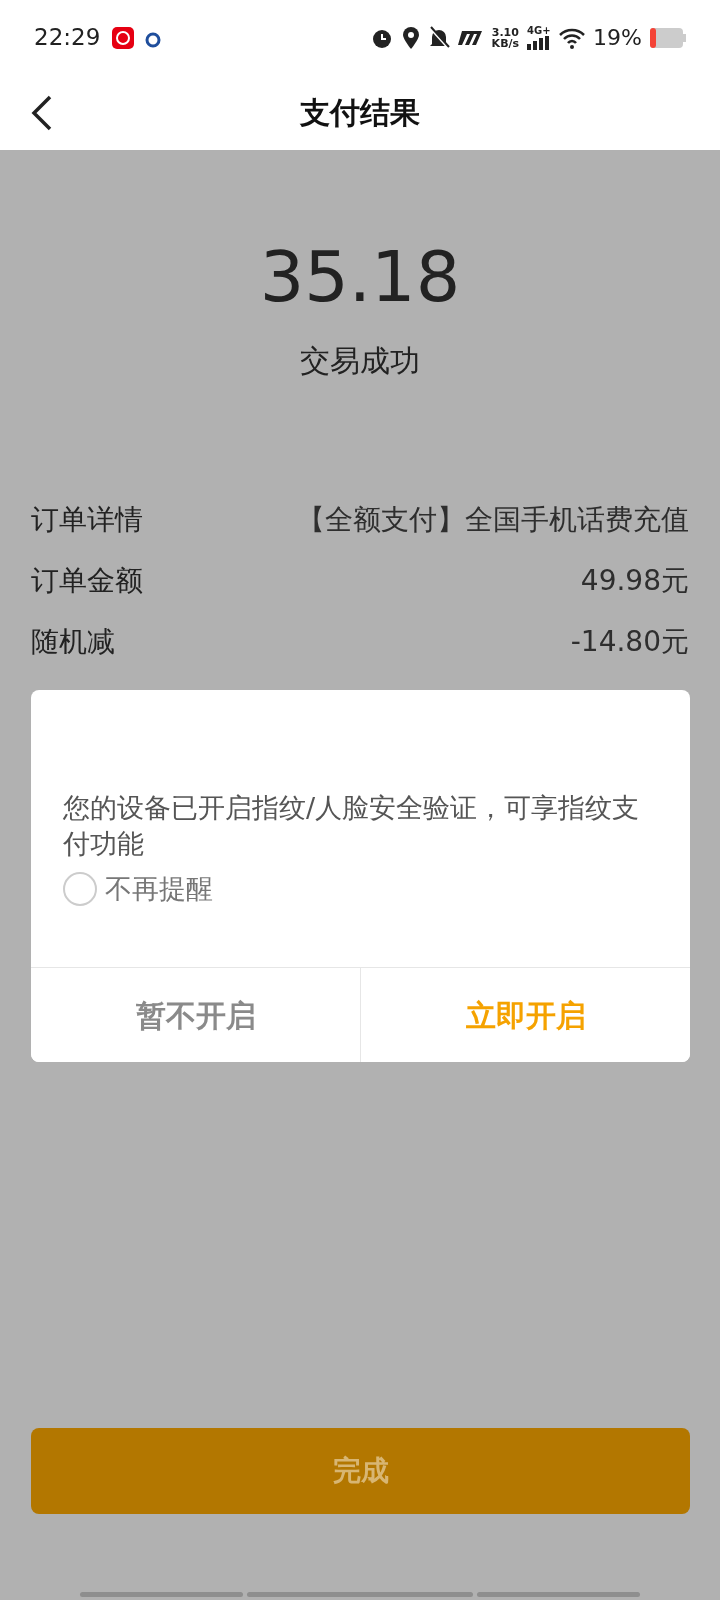 The image size is (720, 1600). I want to click on detail-label: 订单金额, so click(87, 580).